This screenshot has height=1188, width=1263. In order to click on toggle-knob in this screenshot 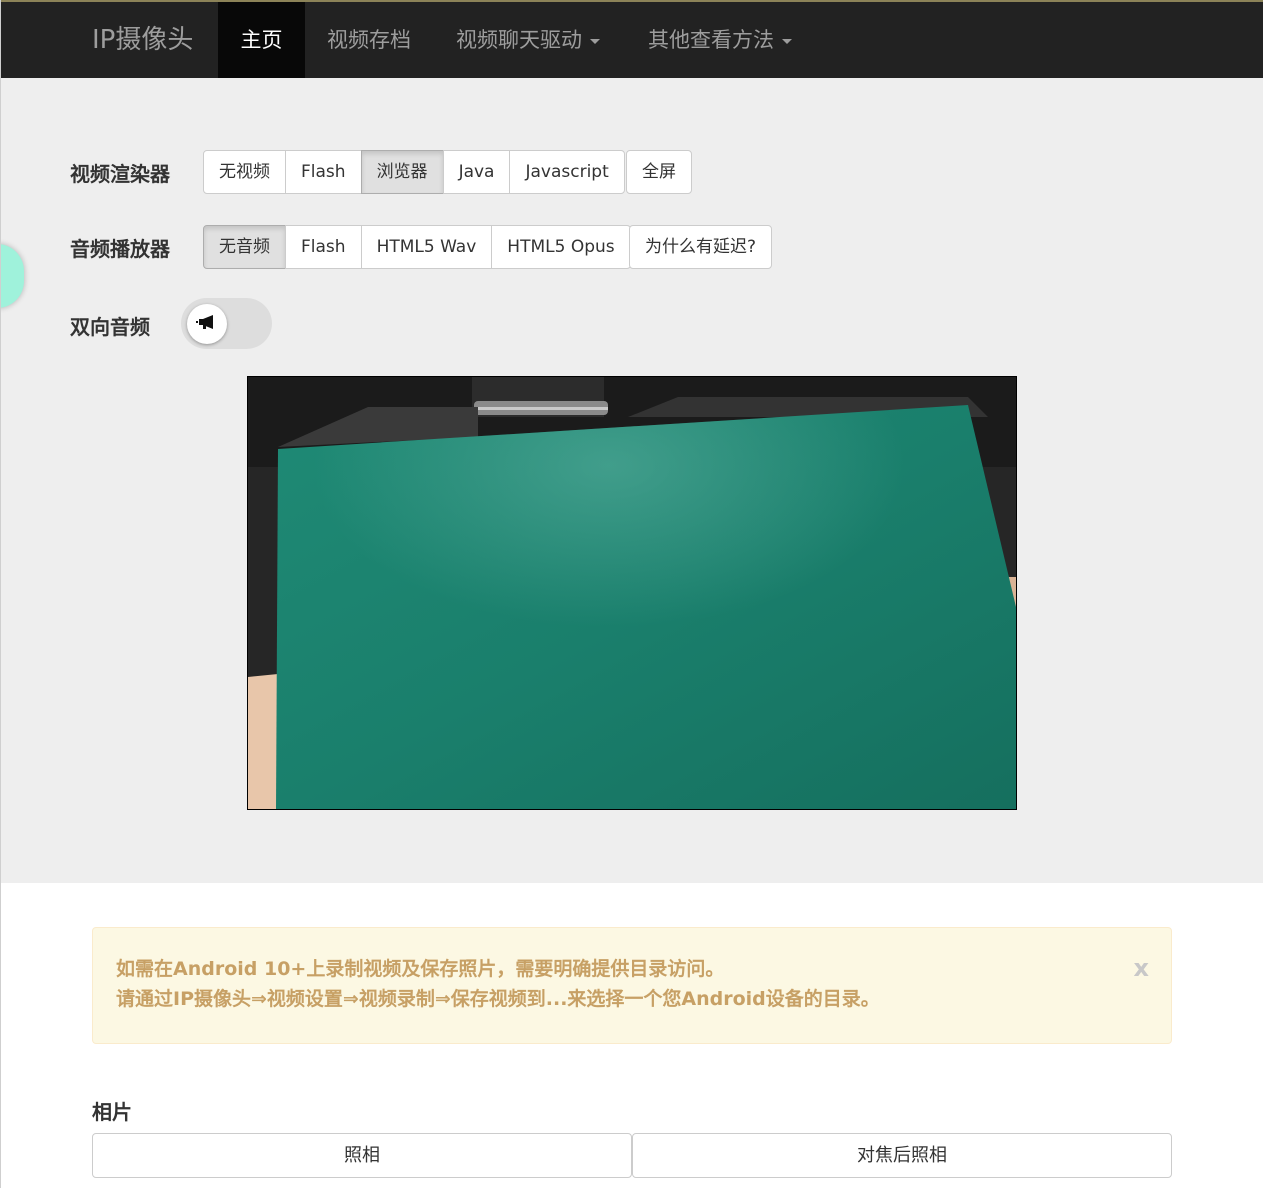, I will do `click(207, 324)`.